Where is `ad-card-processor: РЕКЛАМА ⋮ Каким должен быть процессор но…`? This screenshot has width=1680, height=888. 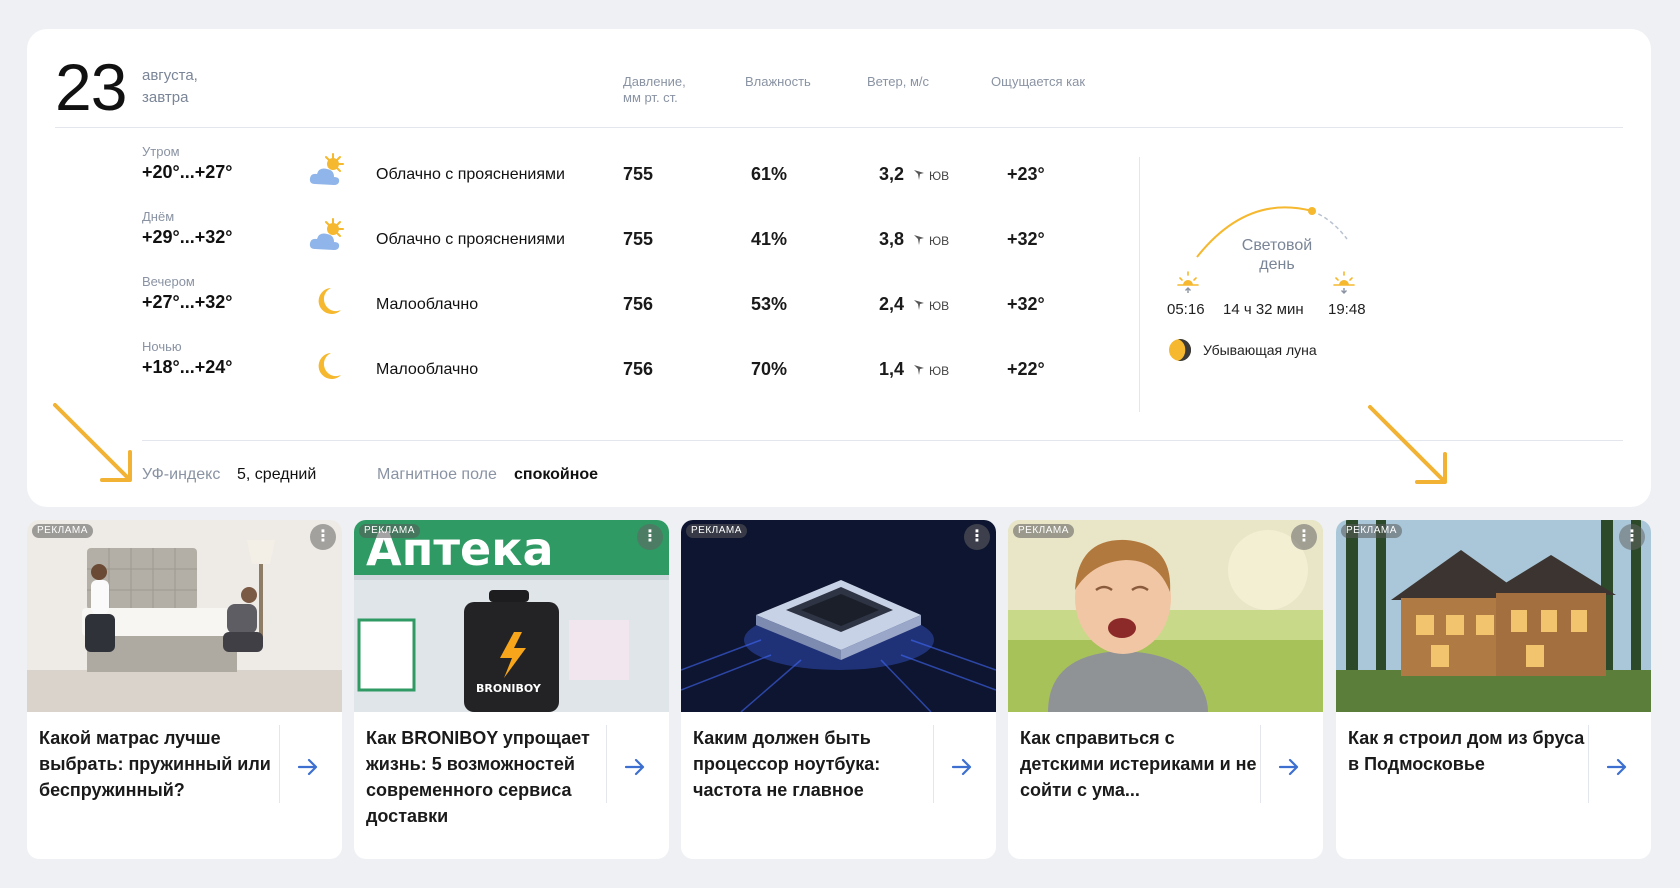
ad-card-processor: РЕКЛАМА ⋮ Каким должен быть процессор но… is located at coordinates (838, 689).